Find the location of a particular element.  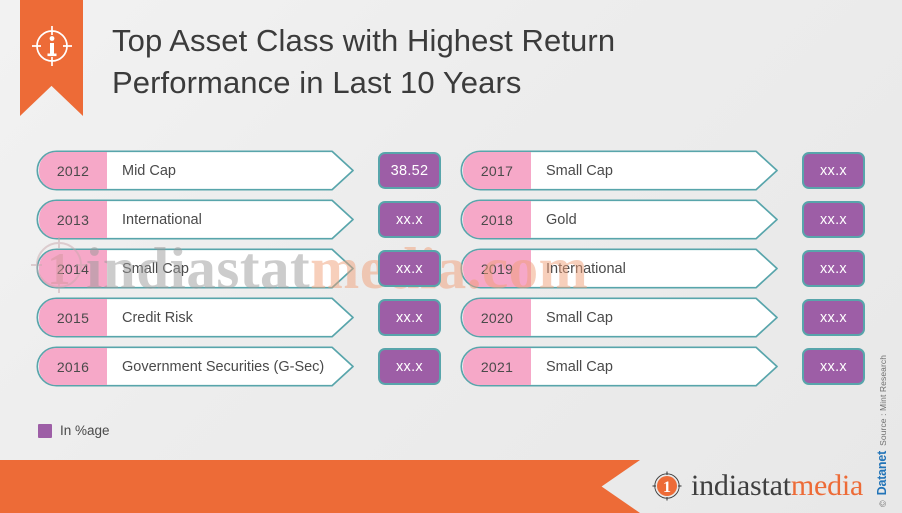

footer-wordmark: indiastatmedia is located at coordinates (777, 486).